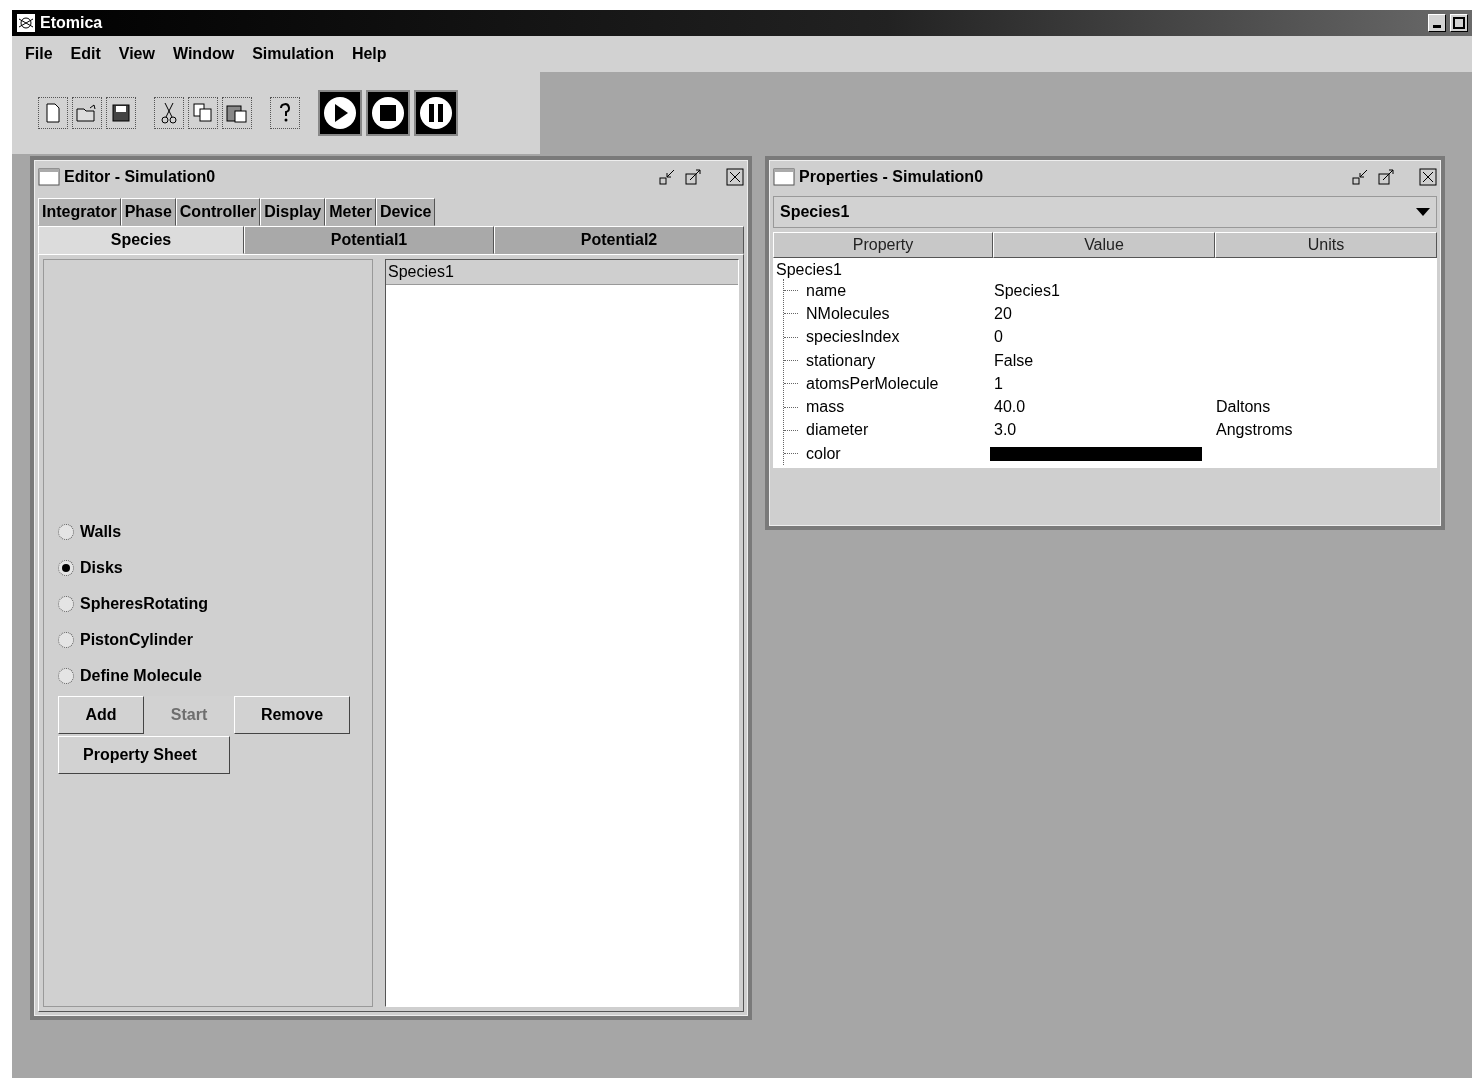 Image resolution: width=1472 pixels, height=1078 pixels. I want to click on cut-button, so click(169, 113).